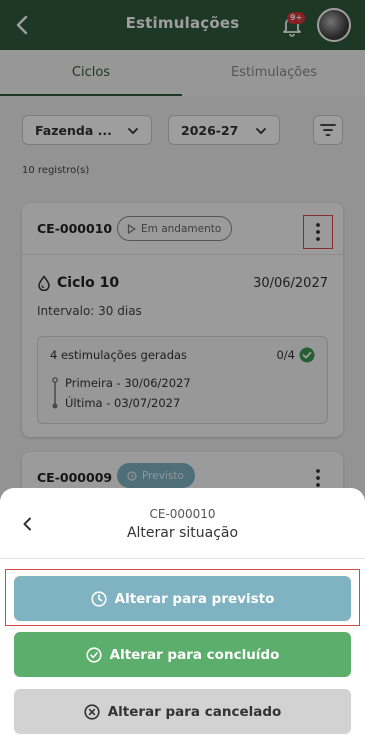 This screenshot has width=365, height=747. I want to click on set-previsto-button: Alterar para previsto, so click(182, 598).